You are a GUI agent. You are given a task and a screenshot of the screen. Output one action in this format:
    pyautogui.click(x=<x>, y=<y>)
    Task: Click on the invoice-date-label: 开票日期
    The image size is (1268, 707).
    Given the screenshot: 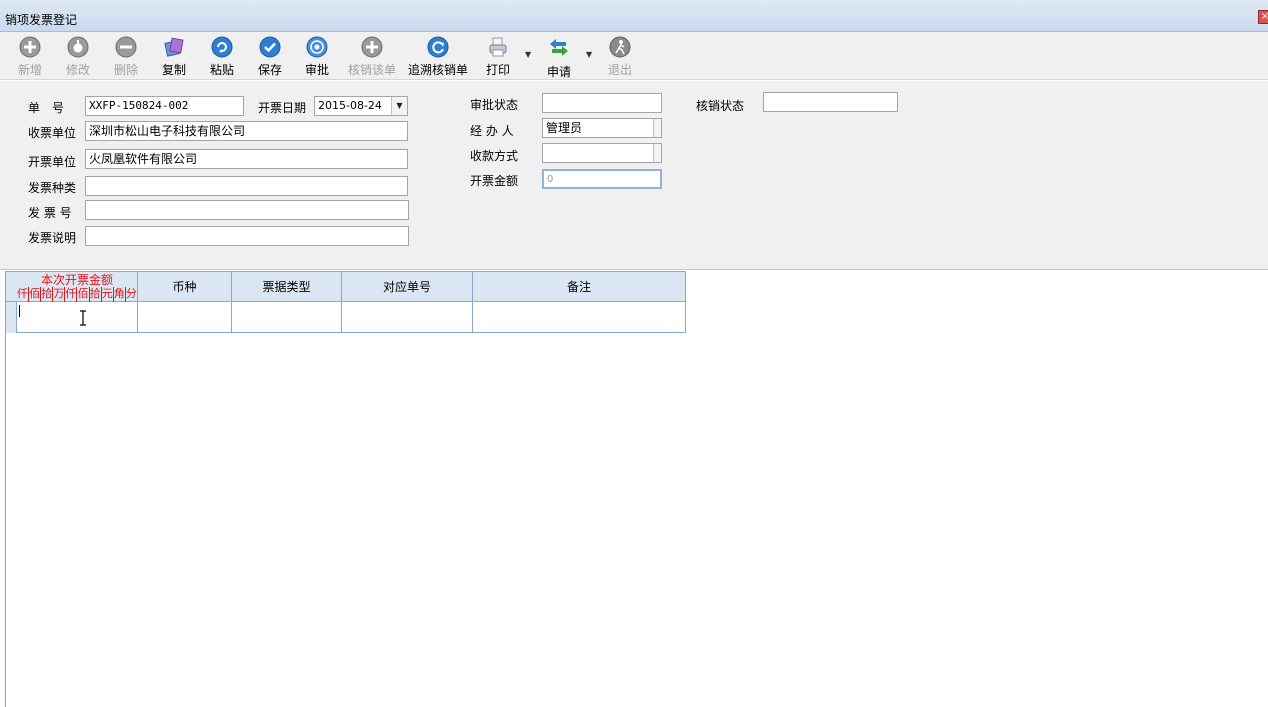 What is the action you would take?
    pyautogui.click(x=282, y=108)
    